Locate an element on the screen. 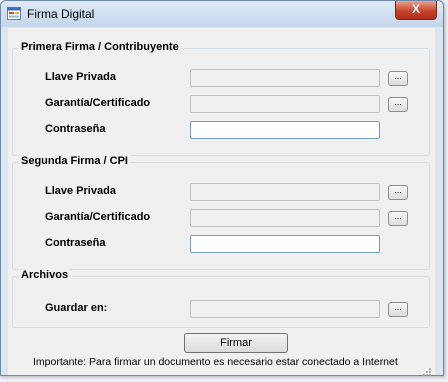  title-bar: Firma Digital X is located at coordinates (222, 14).